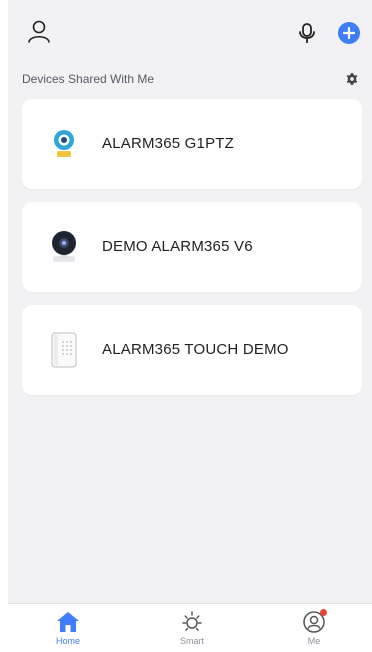  What do you see at coordinates (64, 247) in the screenshot?
I see `indoor-camera-thumbnail` at bounding box center [64, 247].